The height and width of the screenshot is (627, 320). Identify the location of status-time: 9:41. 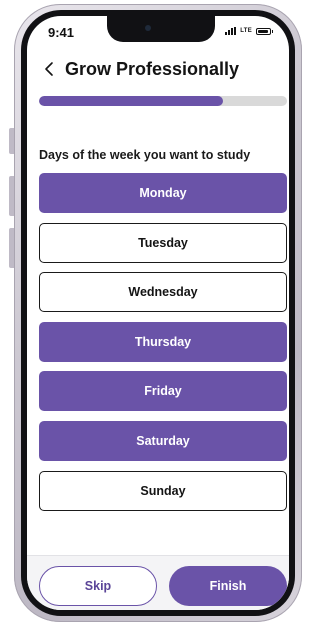
(61, 32).